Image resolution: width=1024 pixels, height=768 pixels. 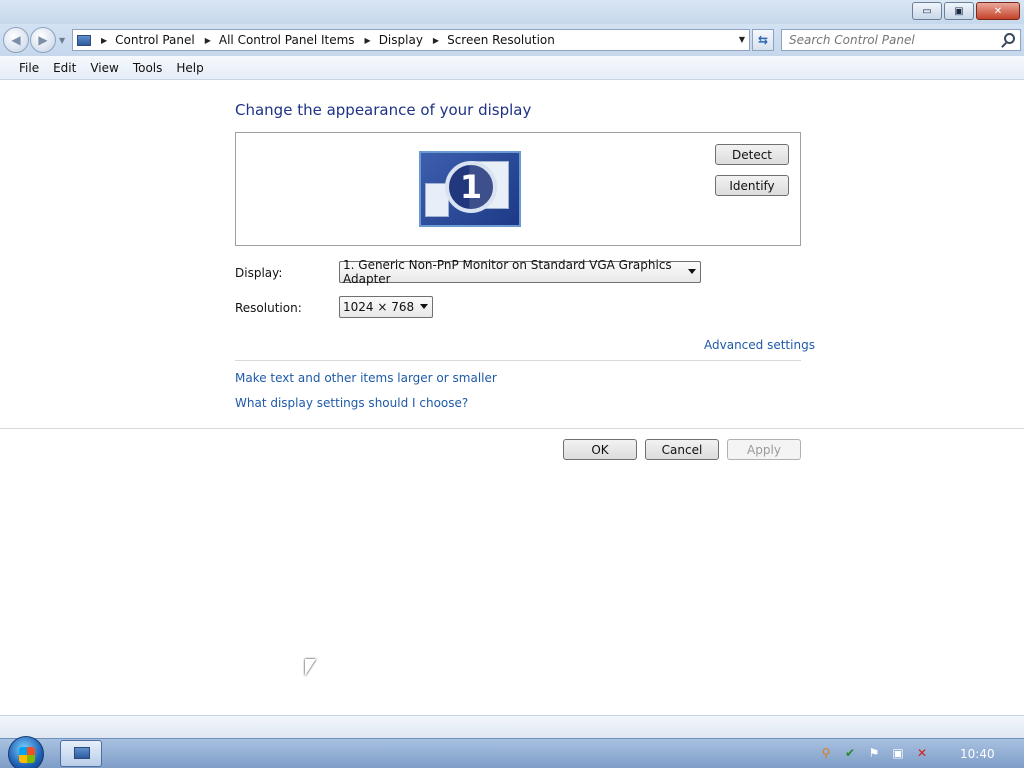 What do you see at coordinates (682, 449) in the screenshot?
I see `cancel-button: Cancel` at bounding box center [682, 449].